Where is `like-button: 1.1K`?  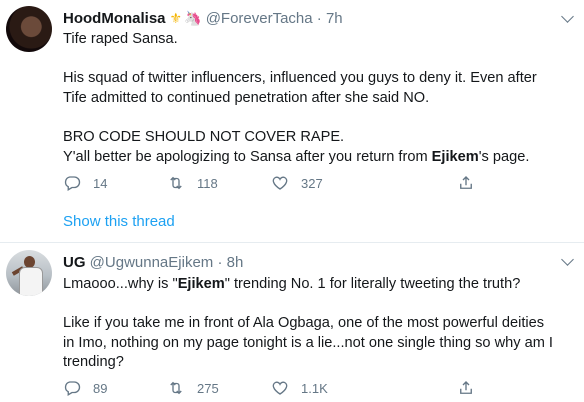
like-button: 1.1K is located at coordinates (299, 388).